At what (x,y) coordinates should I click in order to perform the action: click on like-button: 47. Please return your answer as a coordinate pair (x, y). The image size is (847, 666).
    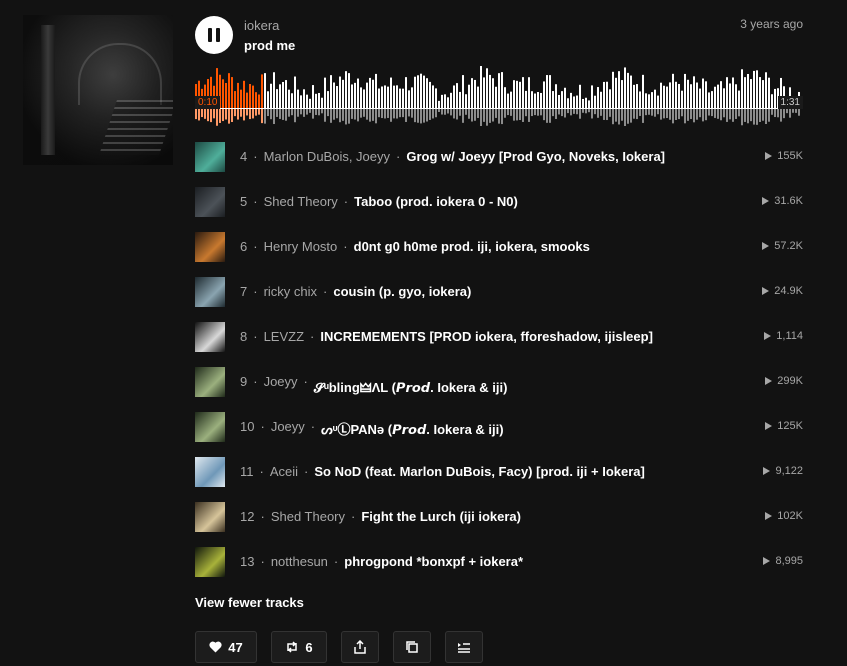
    Looking at the image, I should click on (226, 647).